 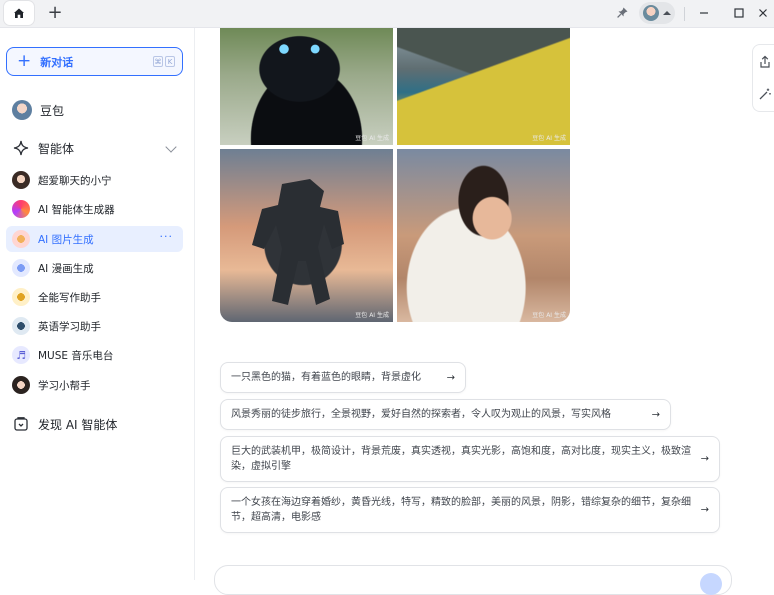 I want to click on avatar-girl-icon, so click(x=21, y=180).